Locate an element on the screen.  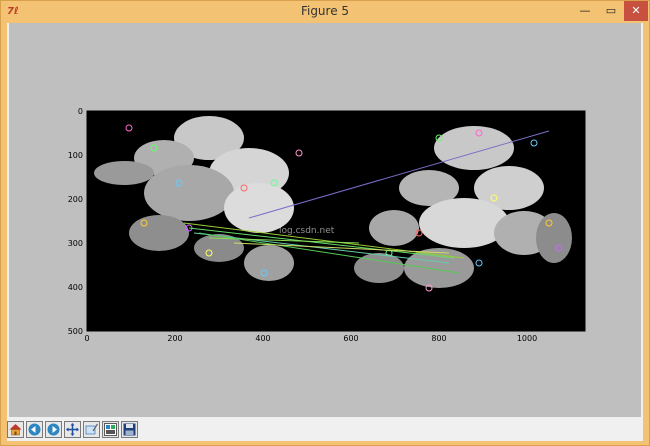
maximize-button: ▭ is located at coordinates (611, 11).